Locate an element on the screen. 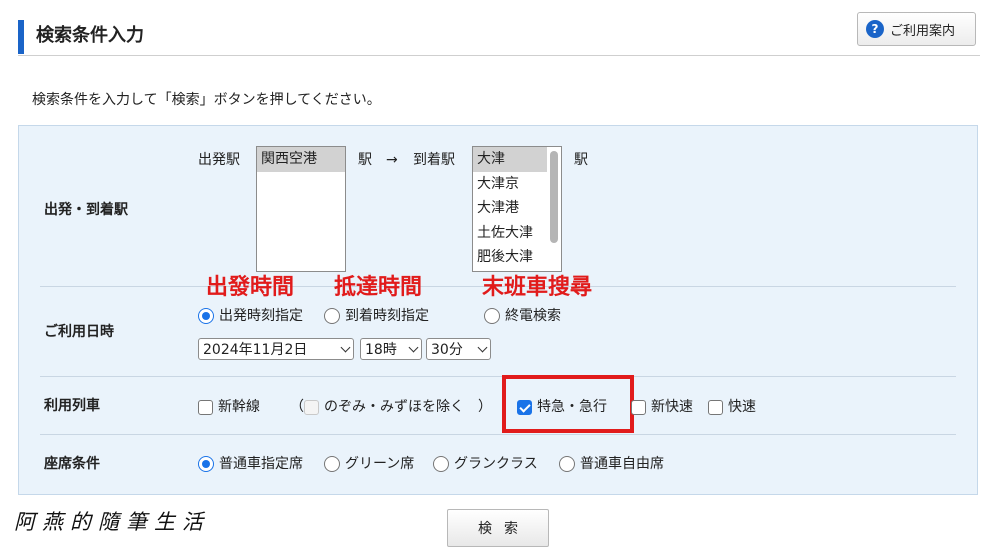  paren-open: （ is located at coordinates (297, 407).